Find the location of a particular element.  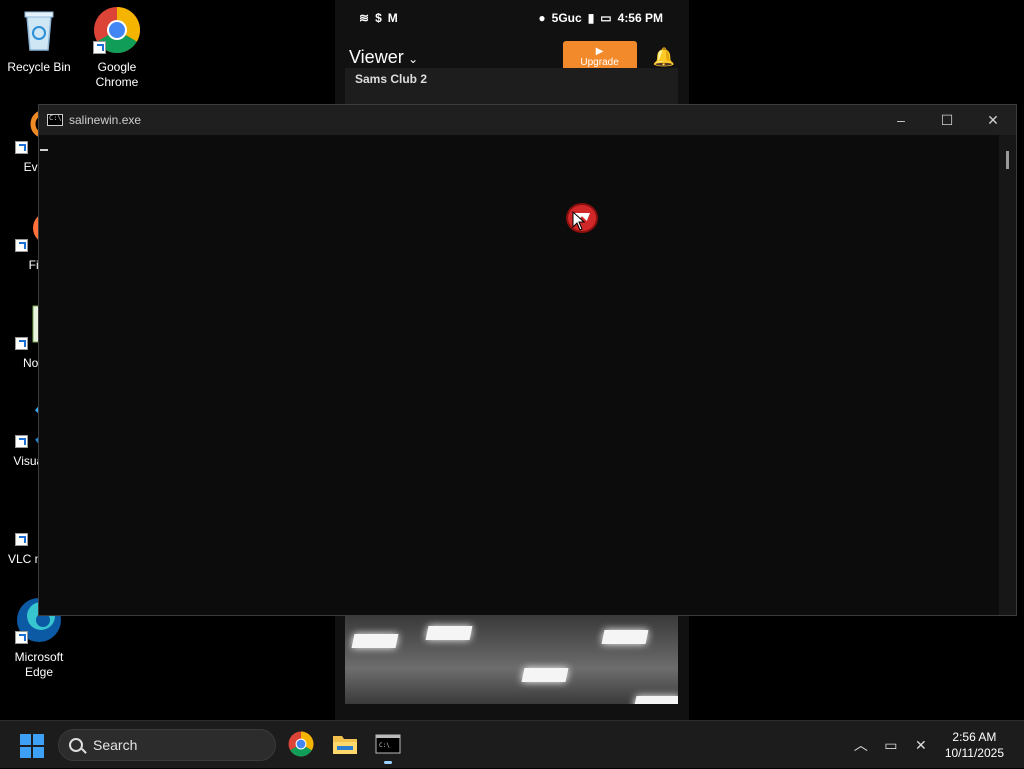

text-cursor is located at coordinates (44, 150).